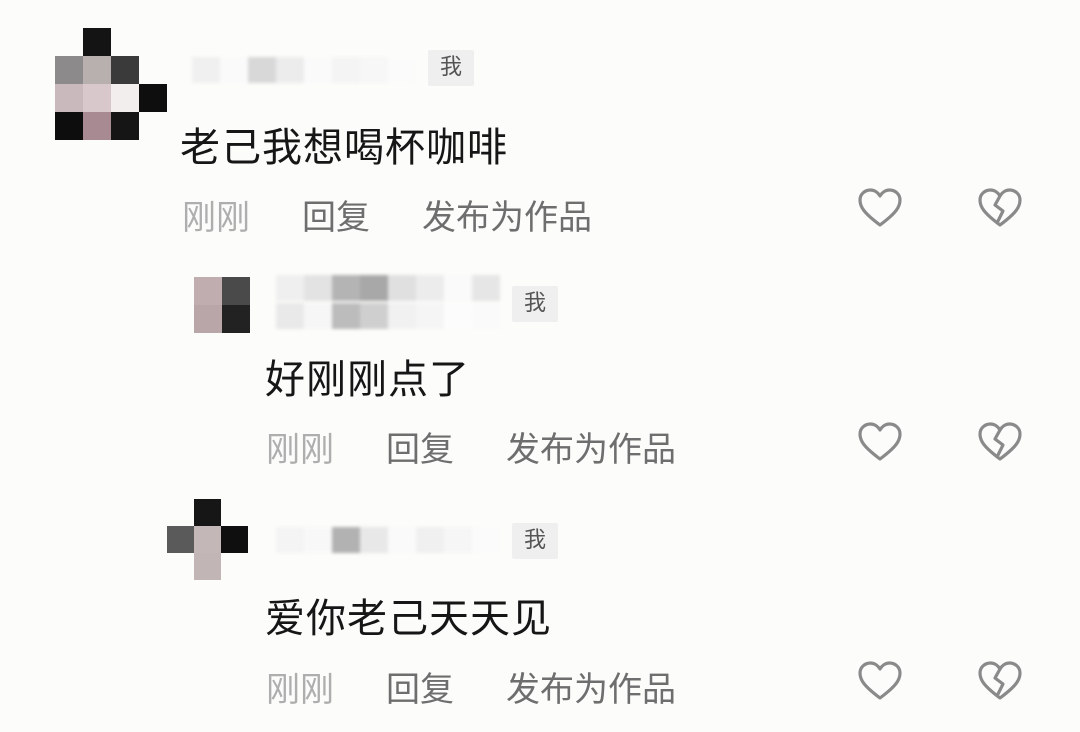 The image size is (1080, 732). Describe the element at coordinates (367, 380) in the screenshot. I see `comment-text: 好刚刚点了` at that location.